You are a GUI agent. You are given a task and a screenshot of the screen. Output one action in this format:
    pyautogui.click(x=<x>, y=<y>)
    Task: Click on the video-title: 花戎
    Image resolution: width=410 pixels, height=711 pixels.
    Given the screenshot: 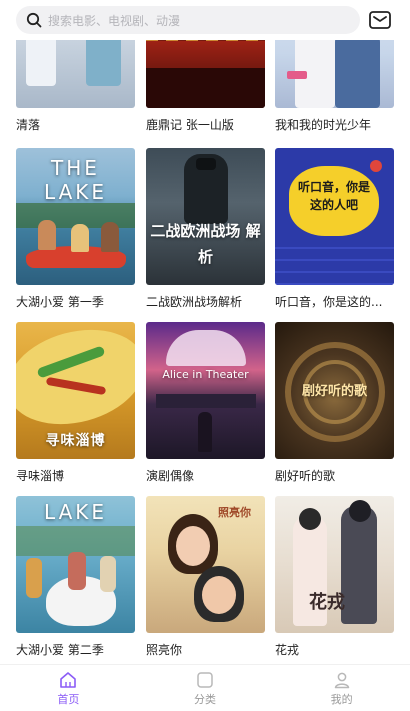 What is the action you would take?
    pyautogui.click(x=287, y=650)
    